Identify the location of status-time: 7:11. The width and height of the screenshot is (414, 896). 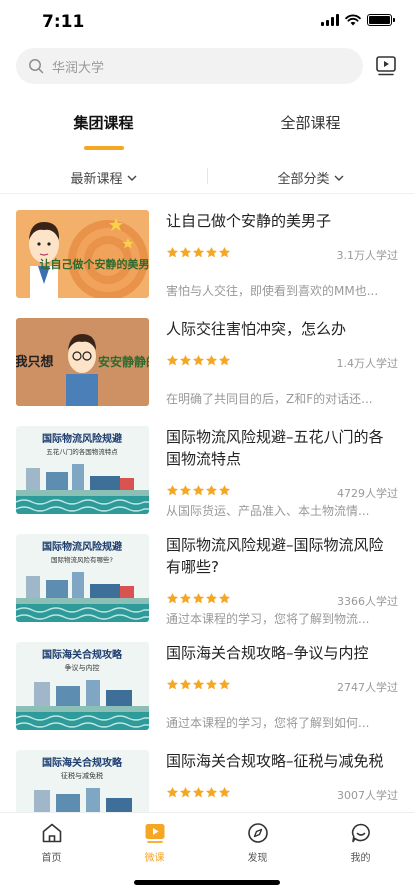
(63, 22).